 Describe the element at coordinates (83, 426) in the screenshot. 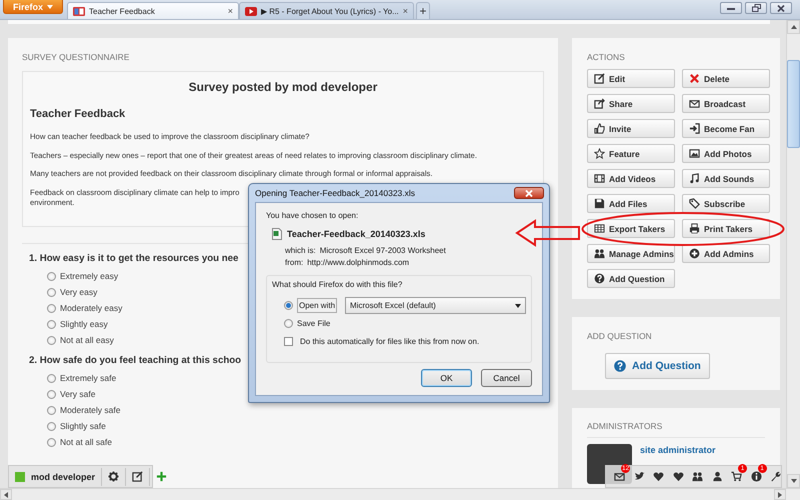

I see `option-label: Slightly safe` at that location.